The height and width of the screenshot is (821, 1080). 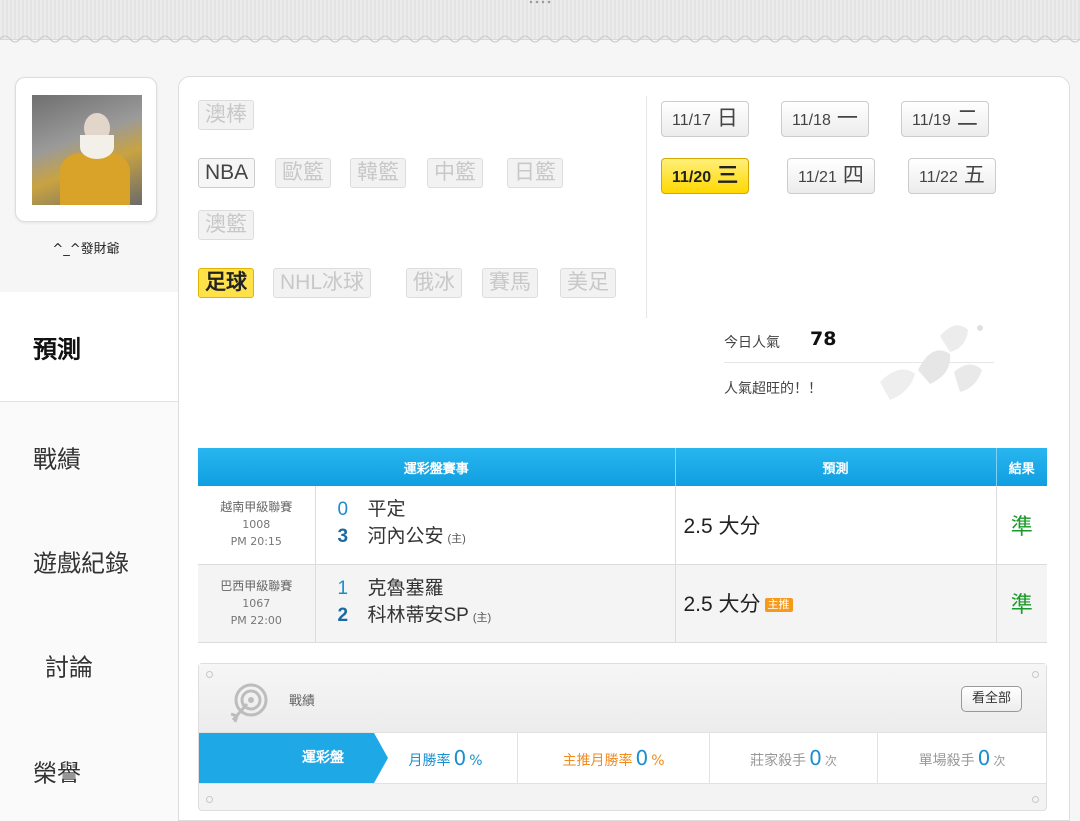 What do you see at coordinates (69, 667) in the screenshot?
I see `sidebar-item-label: 討論` at bounding box center [69, 667].